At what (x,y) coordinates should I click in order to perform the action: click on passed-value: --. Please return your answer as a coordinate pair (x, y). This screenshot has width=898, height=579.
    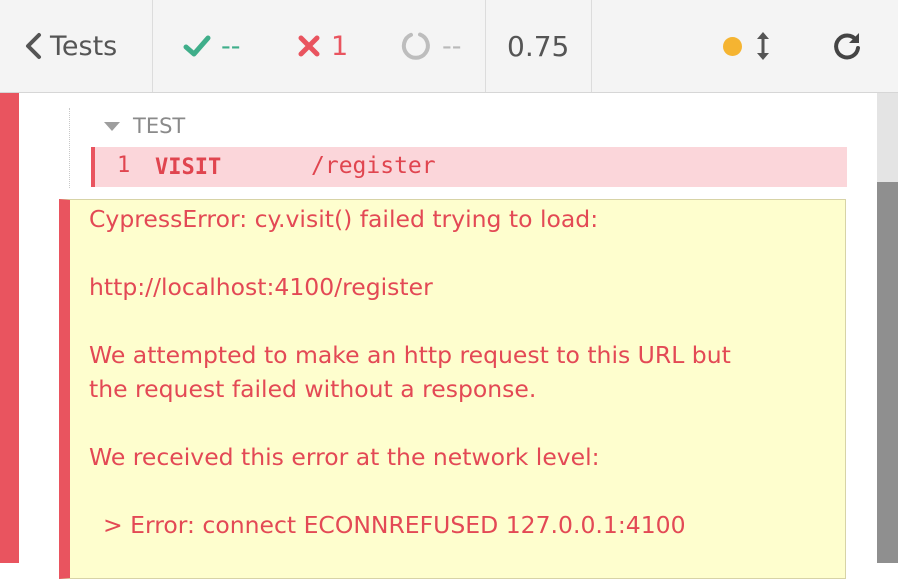
    Looking at the image, I should click on (231, 46).